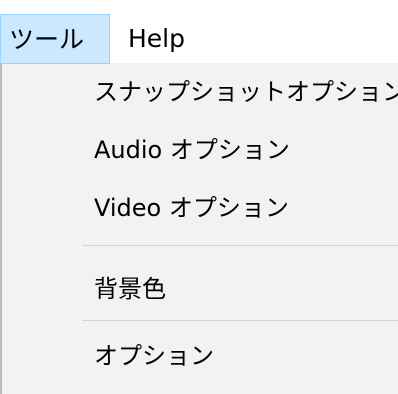 The height and width of the screenshot is (394, 398). I want to click on menu-help-label: Help, so click(156, 38).